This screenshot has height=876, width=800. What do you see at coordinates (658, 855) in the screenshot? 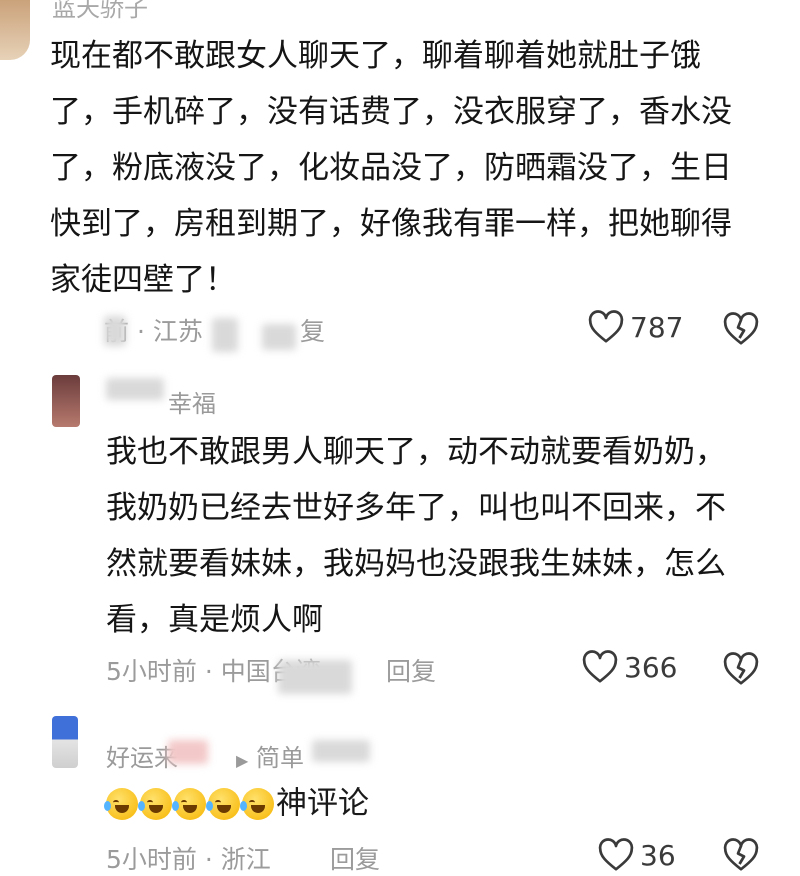
I see `like-count: 36` at bounding box center [658, 855].